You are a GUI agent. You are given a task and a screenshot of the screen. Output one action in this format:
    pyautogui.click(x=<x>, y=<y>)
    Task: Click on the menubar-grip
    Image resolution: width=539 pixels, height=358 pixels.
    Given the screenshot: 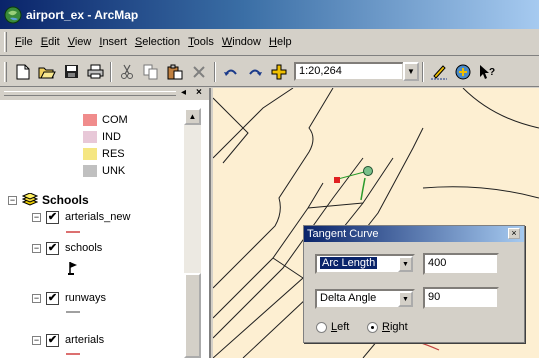 What is the action you would take?
    pyautogui.click(x=5, y=42)
    